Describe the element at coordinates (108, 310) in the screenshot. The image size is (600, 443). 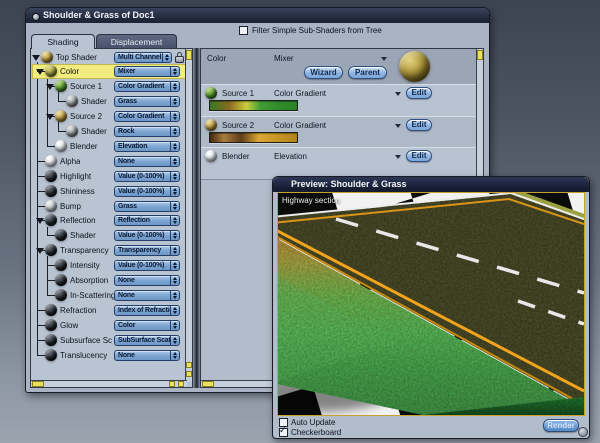
I see `tree-row-refraction: Refraction Index of Refraction` at that location.